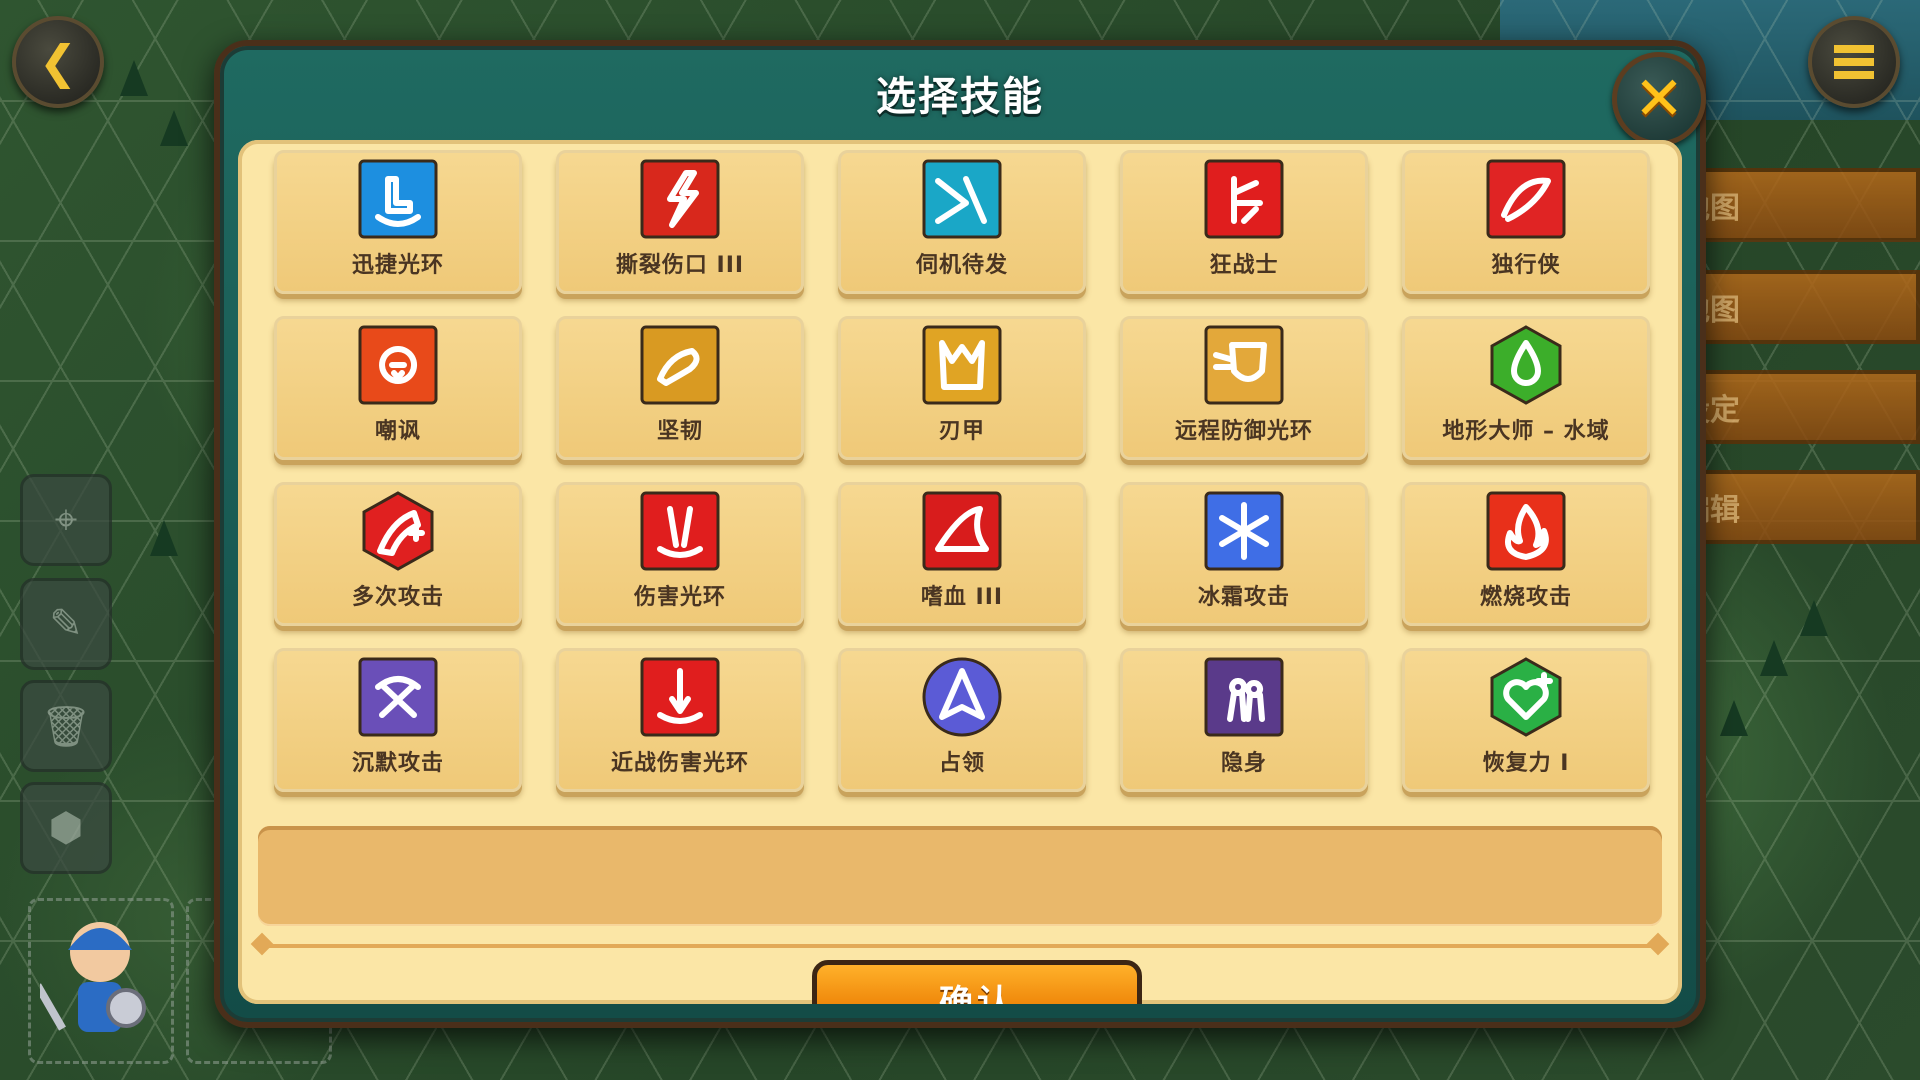 The height and width of the screenshot is (1080, 1920). I want to click on brush-tool-button: ✎, so click(66, 624).